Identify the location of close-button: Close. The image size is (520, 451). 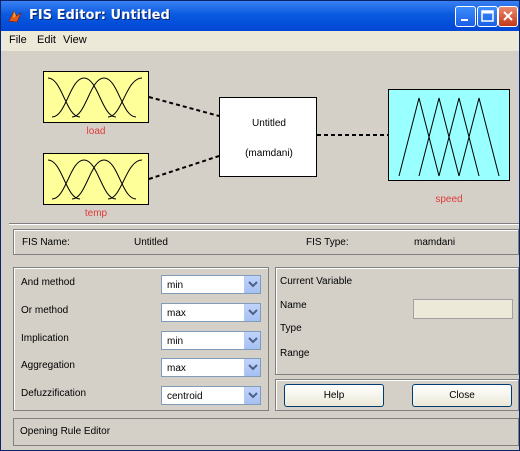
(462, 395).